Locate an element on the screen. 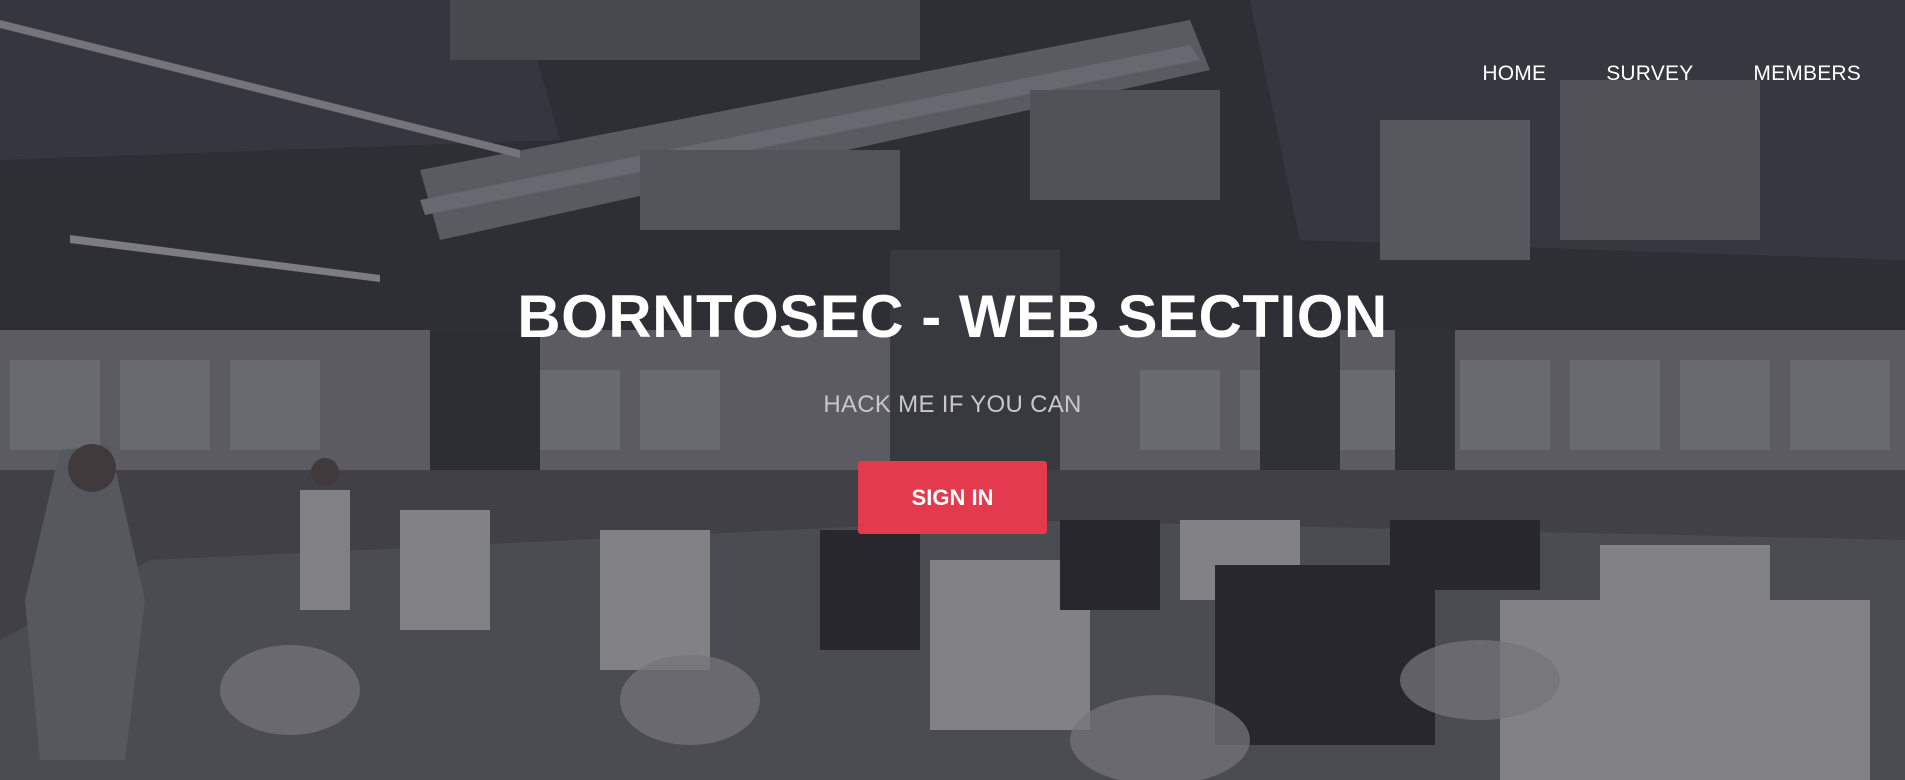 The height and width of the screenshot is (780, 1905). sign-in-button: SIGN IN is located at coordinates (952, 497).